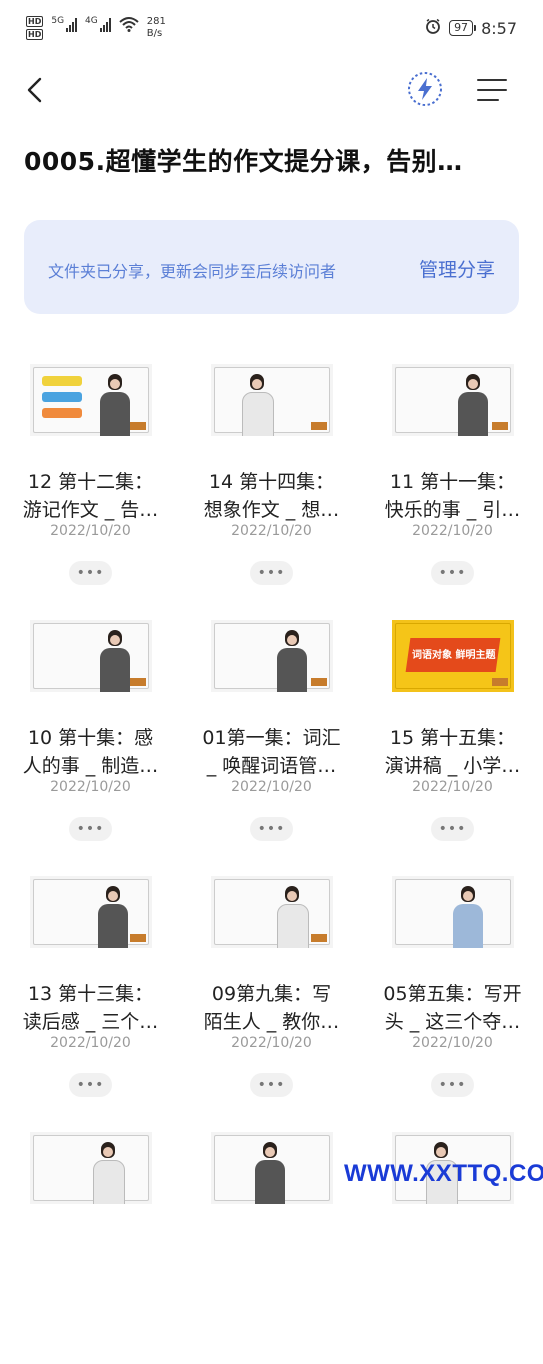  Describe the element at coordinates (271, 90) in the screenshot. I see `nav-bar` at that location.